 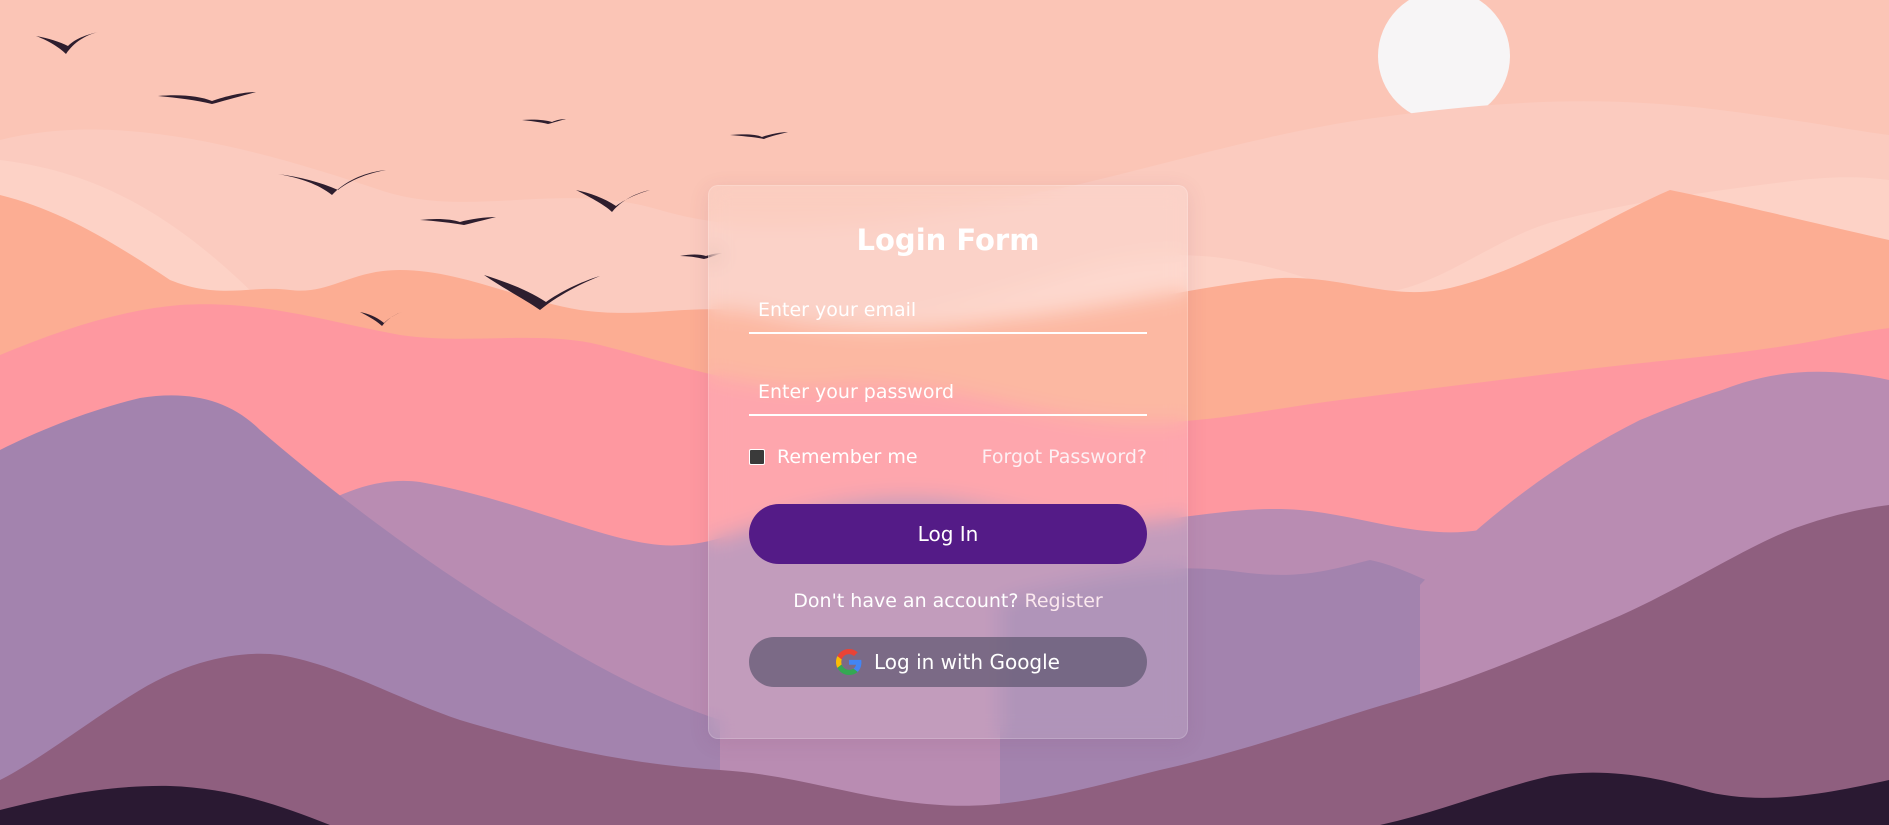 I want to click on google-login-button: Log in with Google, so click(x=948, y=662).